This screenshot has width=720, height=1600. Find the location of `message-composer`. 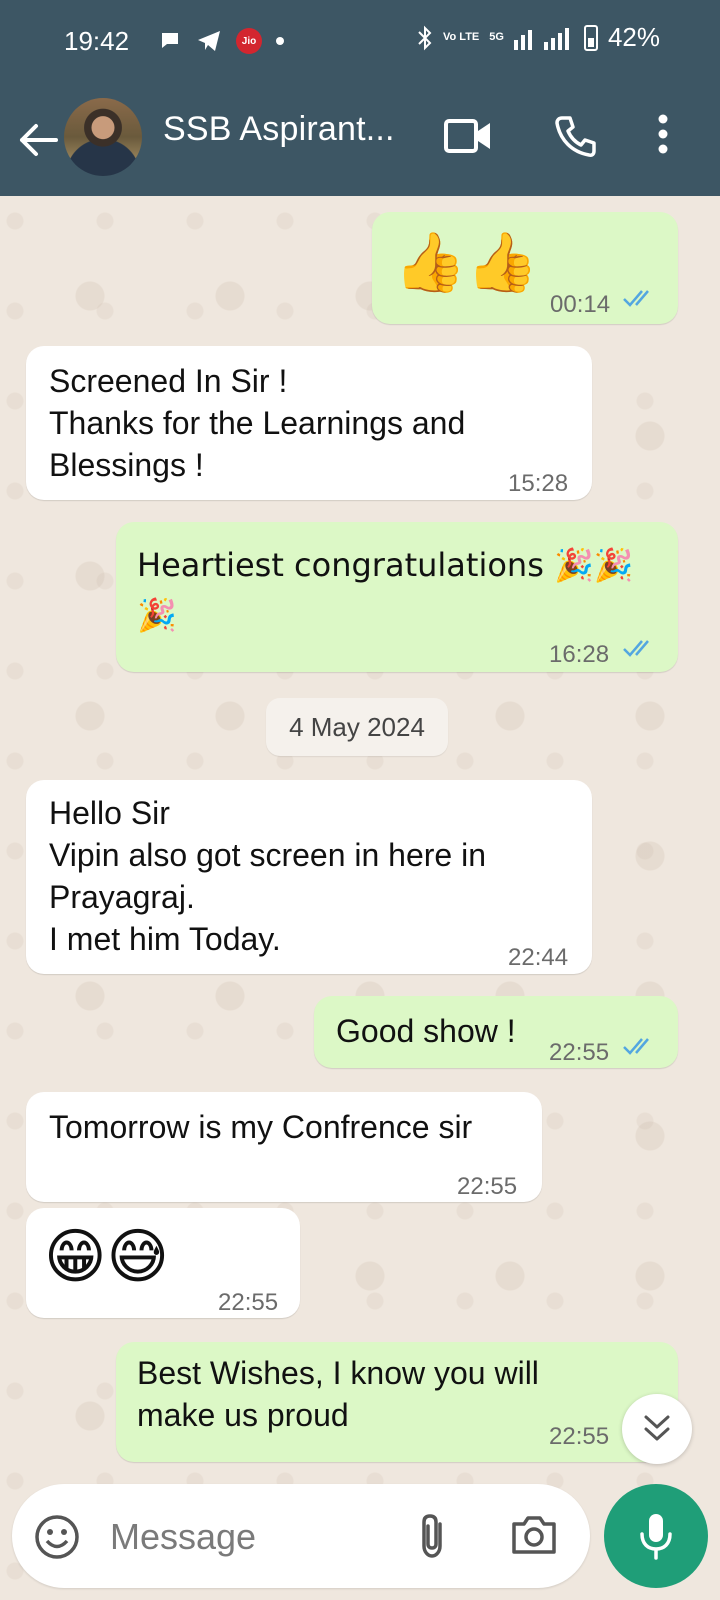

message-composer is located at coordinates (301, 1536).